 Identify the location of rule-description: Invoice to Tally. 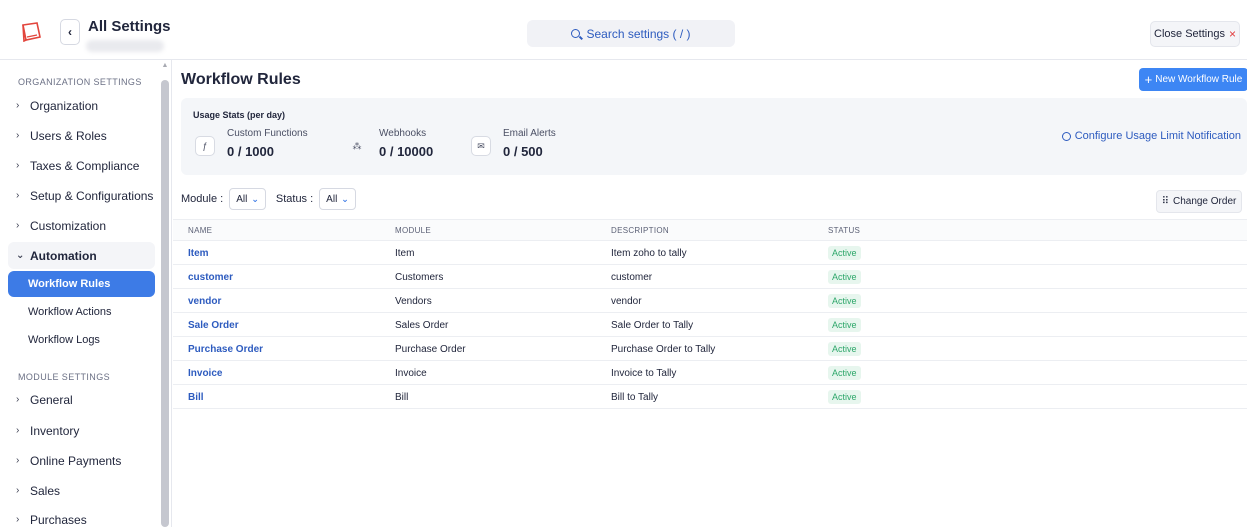
(644, 373).